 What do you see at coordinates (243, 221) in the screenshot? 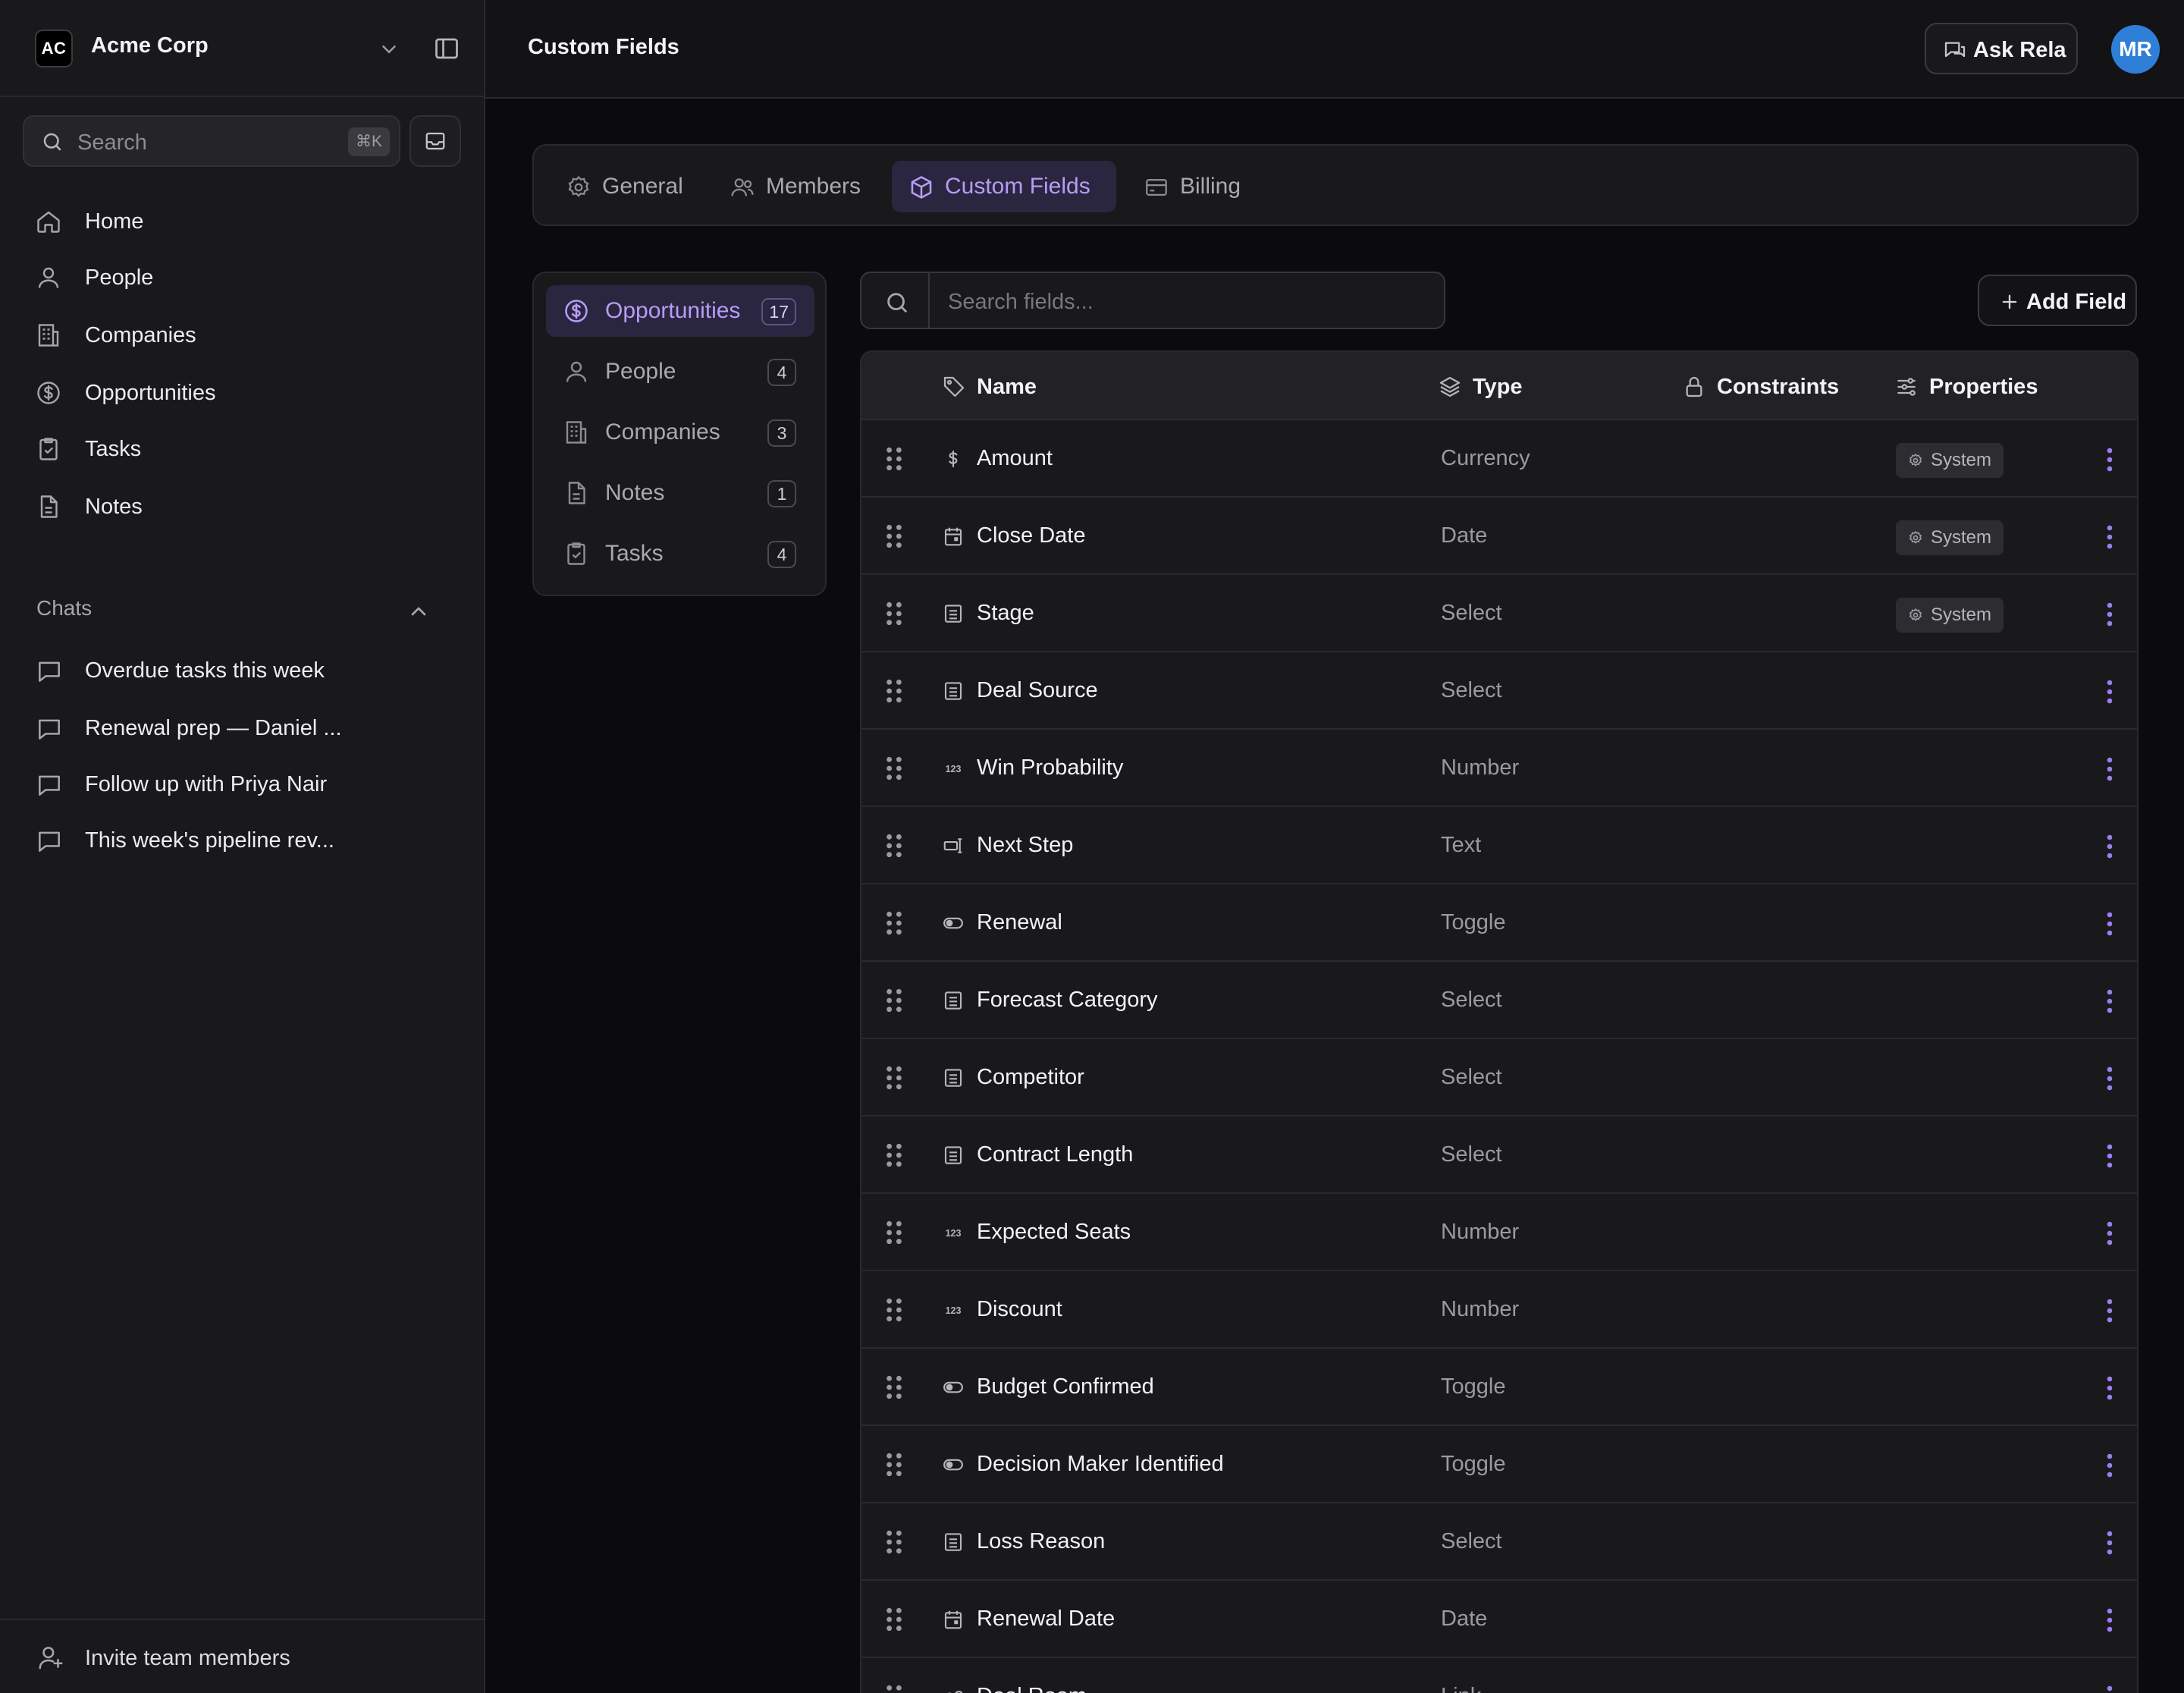
I see `nav-item-home: Home` at bounding box center [243, 221].